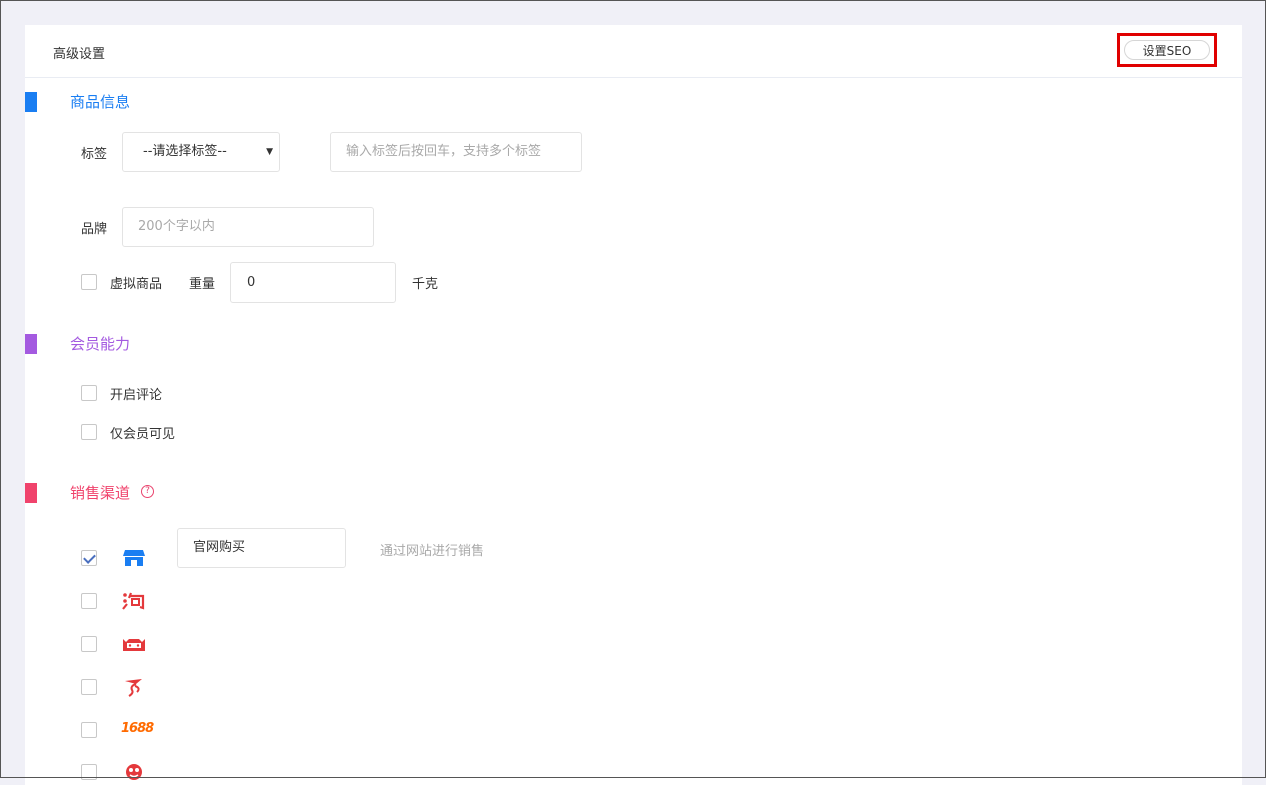 The height and width of the screenshot is (785, 1266). Describe the element at coordinates (100, 493) in the screenshot. I see `section-title-sales: 销售渠道` at that location.